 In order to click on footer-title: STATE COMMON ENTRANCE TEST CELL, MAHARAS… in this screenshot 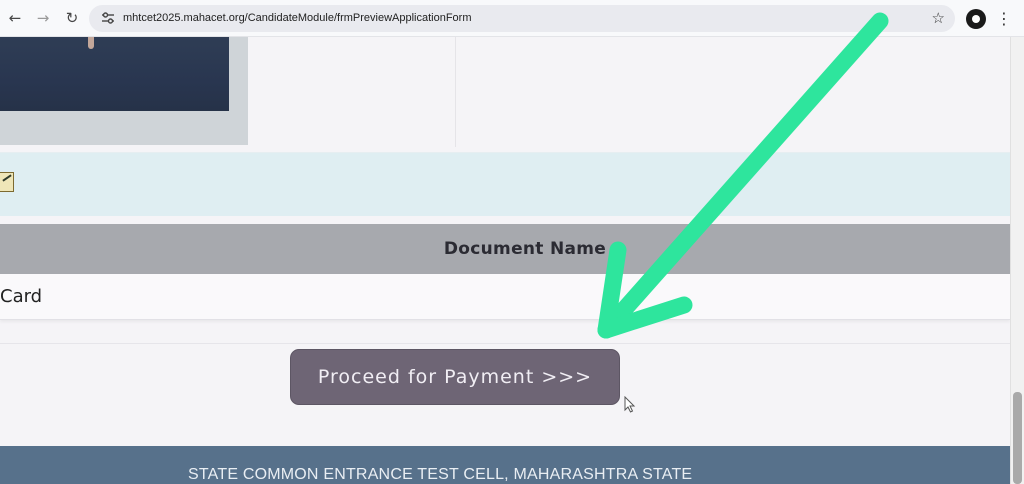, I will do `click(440, 474)`.